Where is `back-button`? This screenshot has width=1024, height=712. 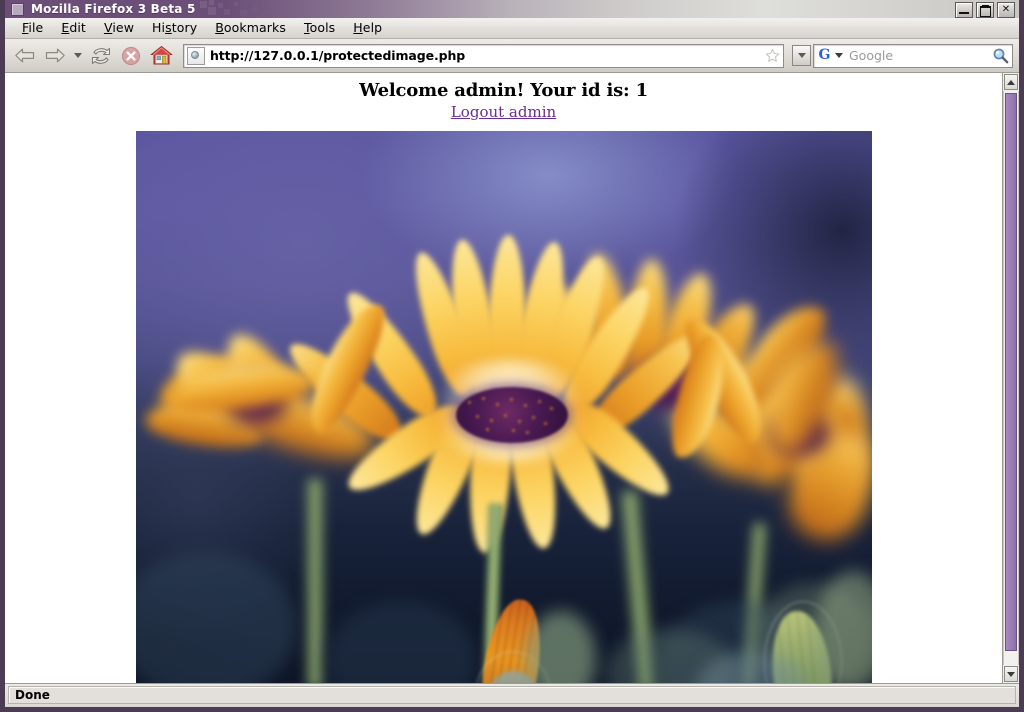
back-button is located at coordinates (25, 56).